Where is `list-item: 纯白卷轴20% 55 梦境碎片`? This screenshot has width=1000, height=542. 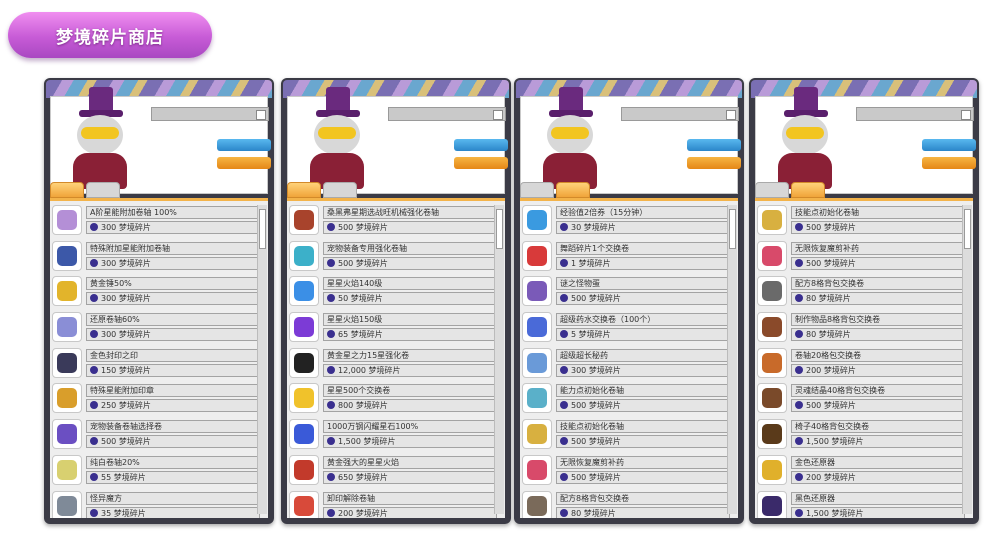
list-item: 纯白卷轴20% 55 梦境碎片 is located at coordinates (155, 470).